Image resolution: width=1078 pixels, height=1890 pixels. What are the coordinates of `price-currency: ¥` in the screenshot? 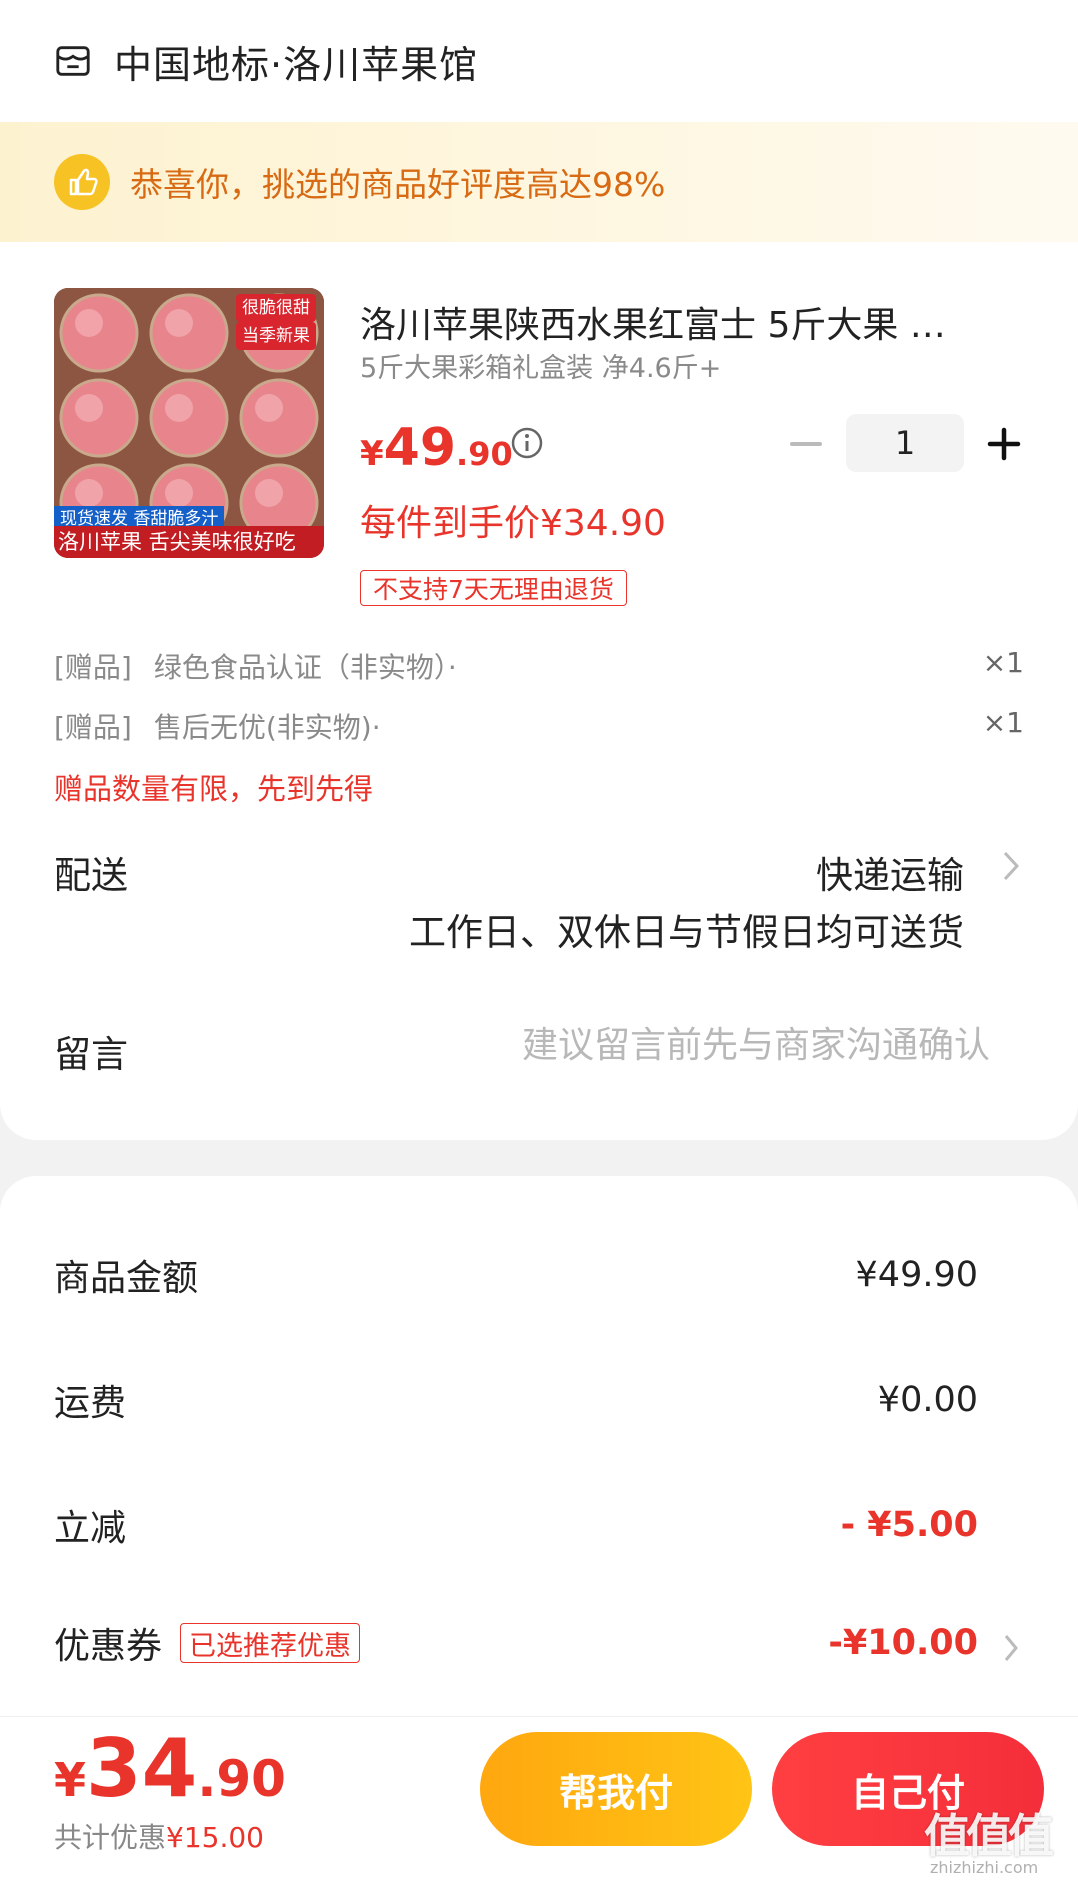 It's located at (372, 454).